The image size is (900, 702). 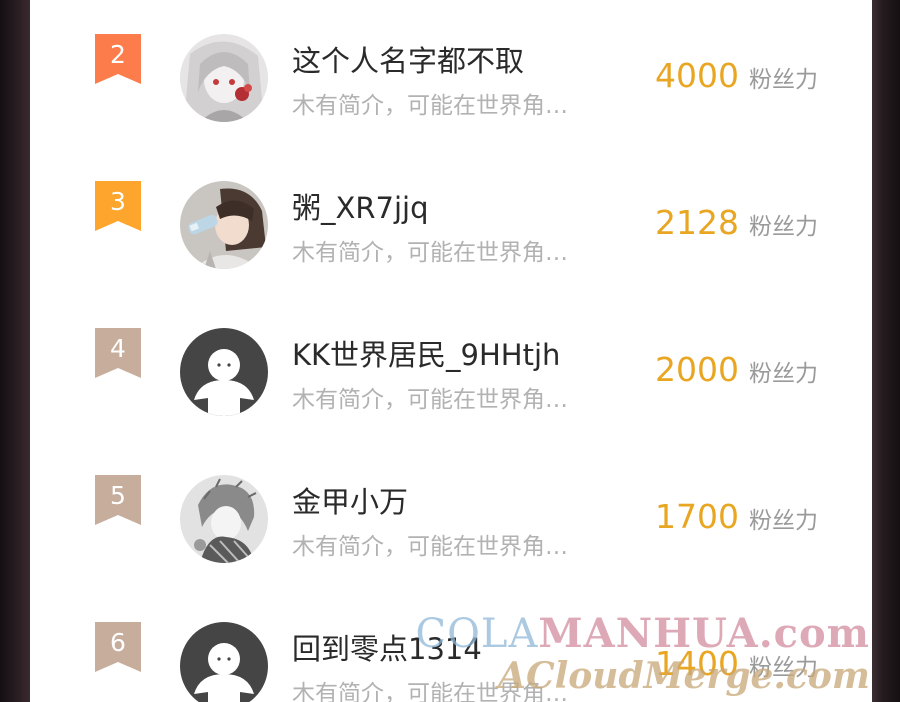 What do you see at coordinates (697, 75) in the screenshot?
I see `score-value: 4000` at bounding box center [697, 75].